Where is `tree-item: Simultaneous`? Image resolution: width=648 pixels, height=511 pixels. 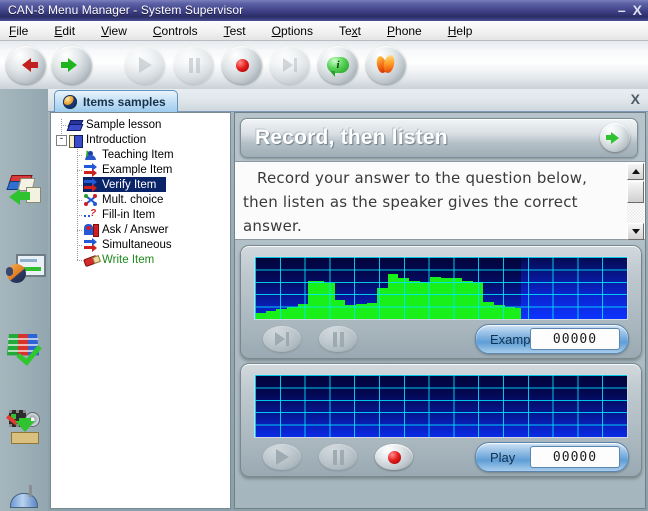
tree-item: Simultaneous is located at coordinates (127, 244).